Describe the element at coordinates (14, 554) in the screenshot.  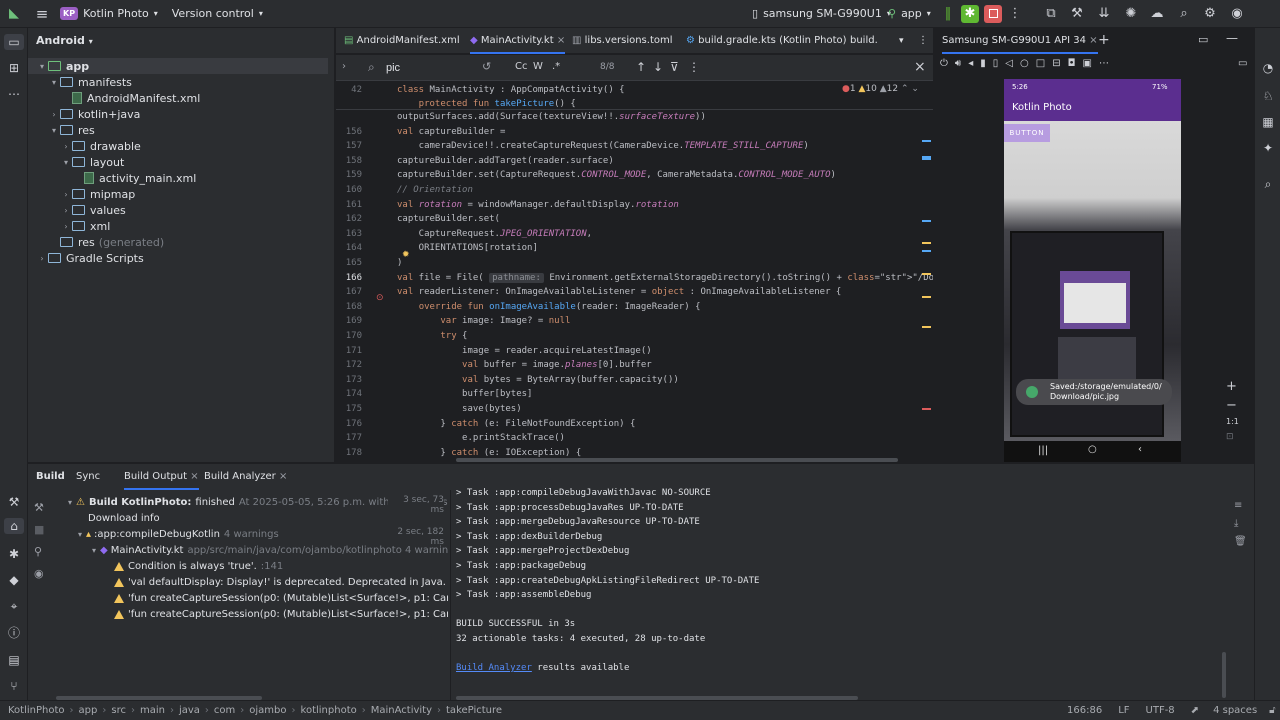
I see `debug-tool-icon: ✱` at that location.